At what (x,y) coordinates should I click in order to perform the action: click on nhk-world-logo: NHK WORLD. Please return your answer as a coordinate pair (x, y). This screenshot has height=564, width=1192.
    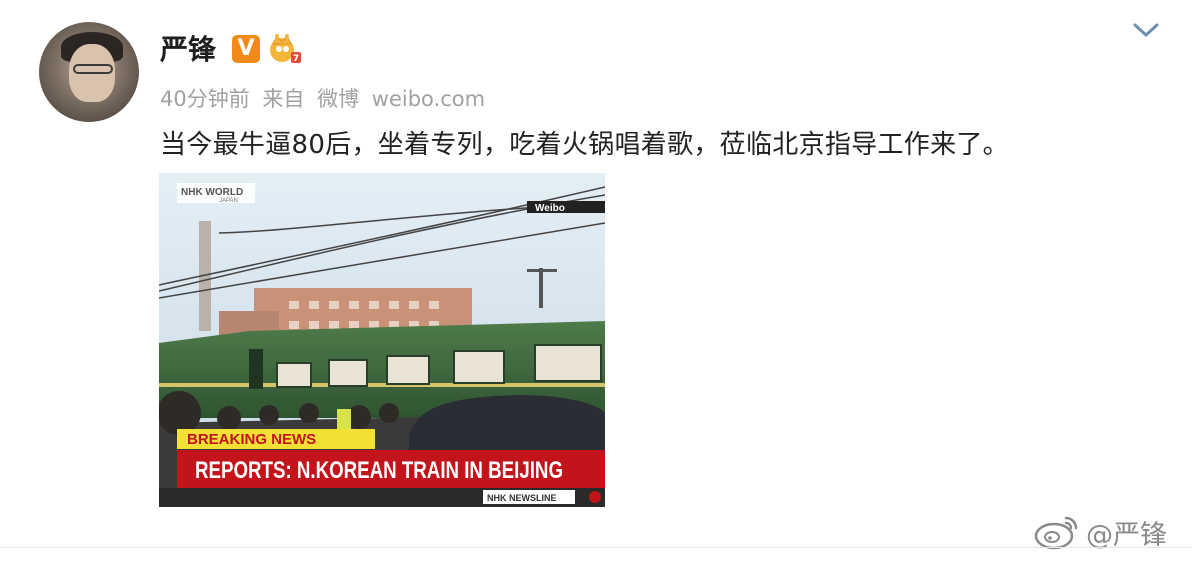
    Looking at the image, I should click on (212, 192).